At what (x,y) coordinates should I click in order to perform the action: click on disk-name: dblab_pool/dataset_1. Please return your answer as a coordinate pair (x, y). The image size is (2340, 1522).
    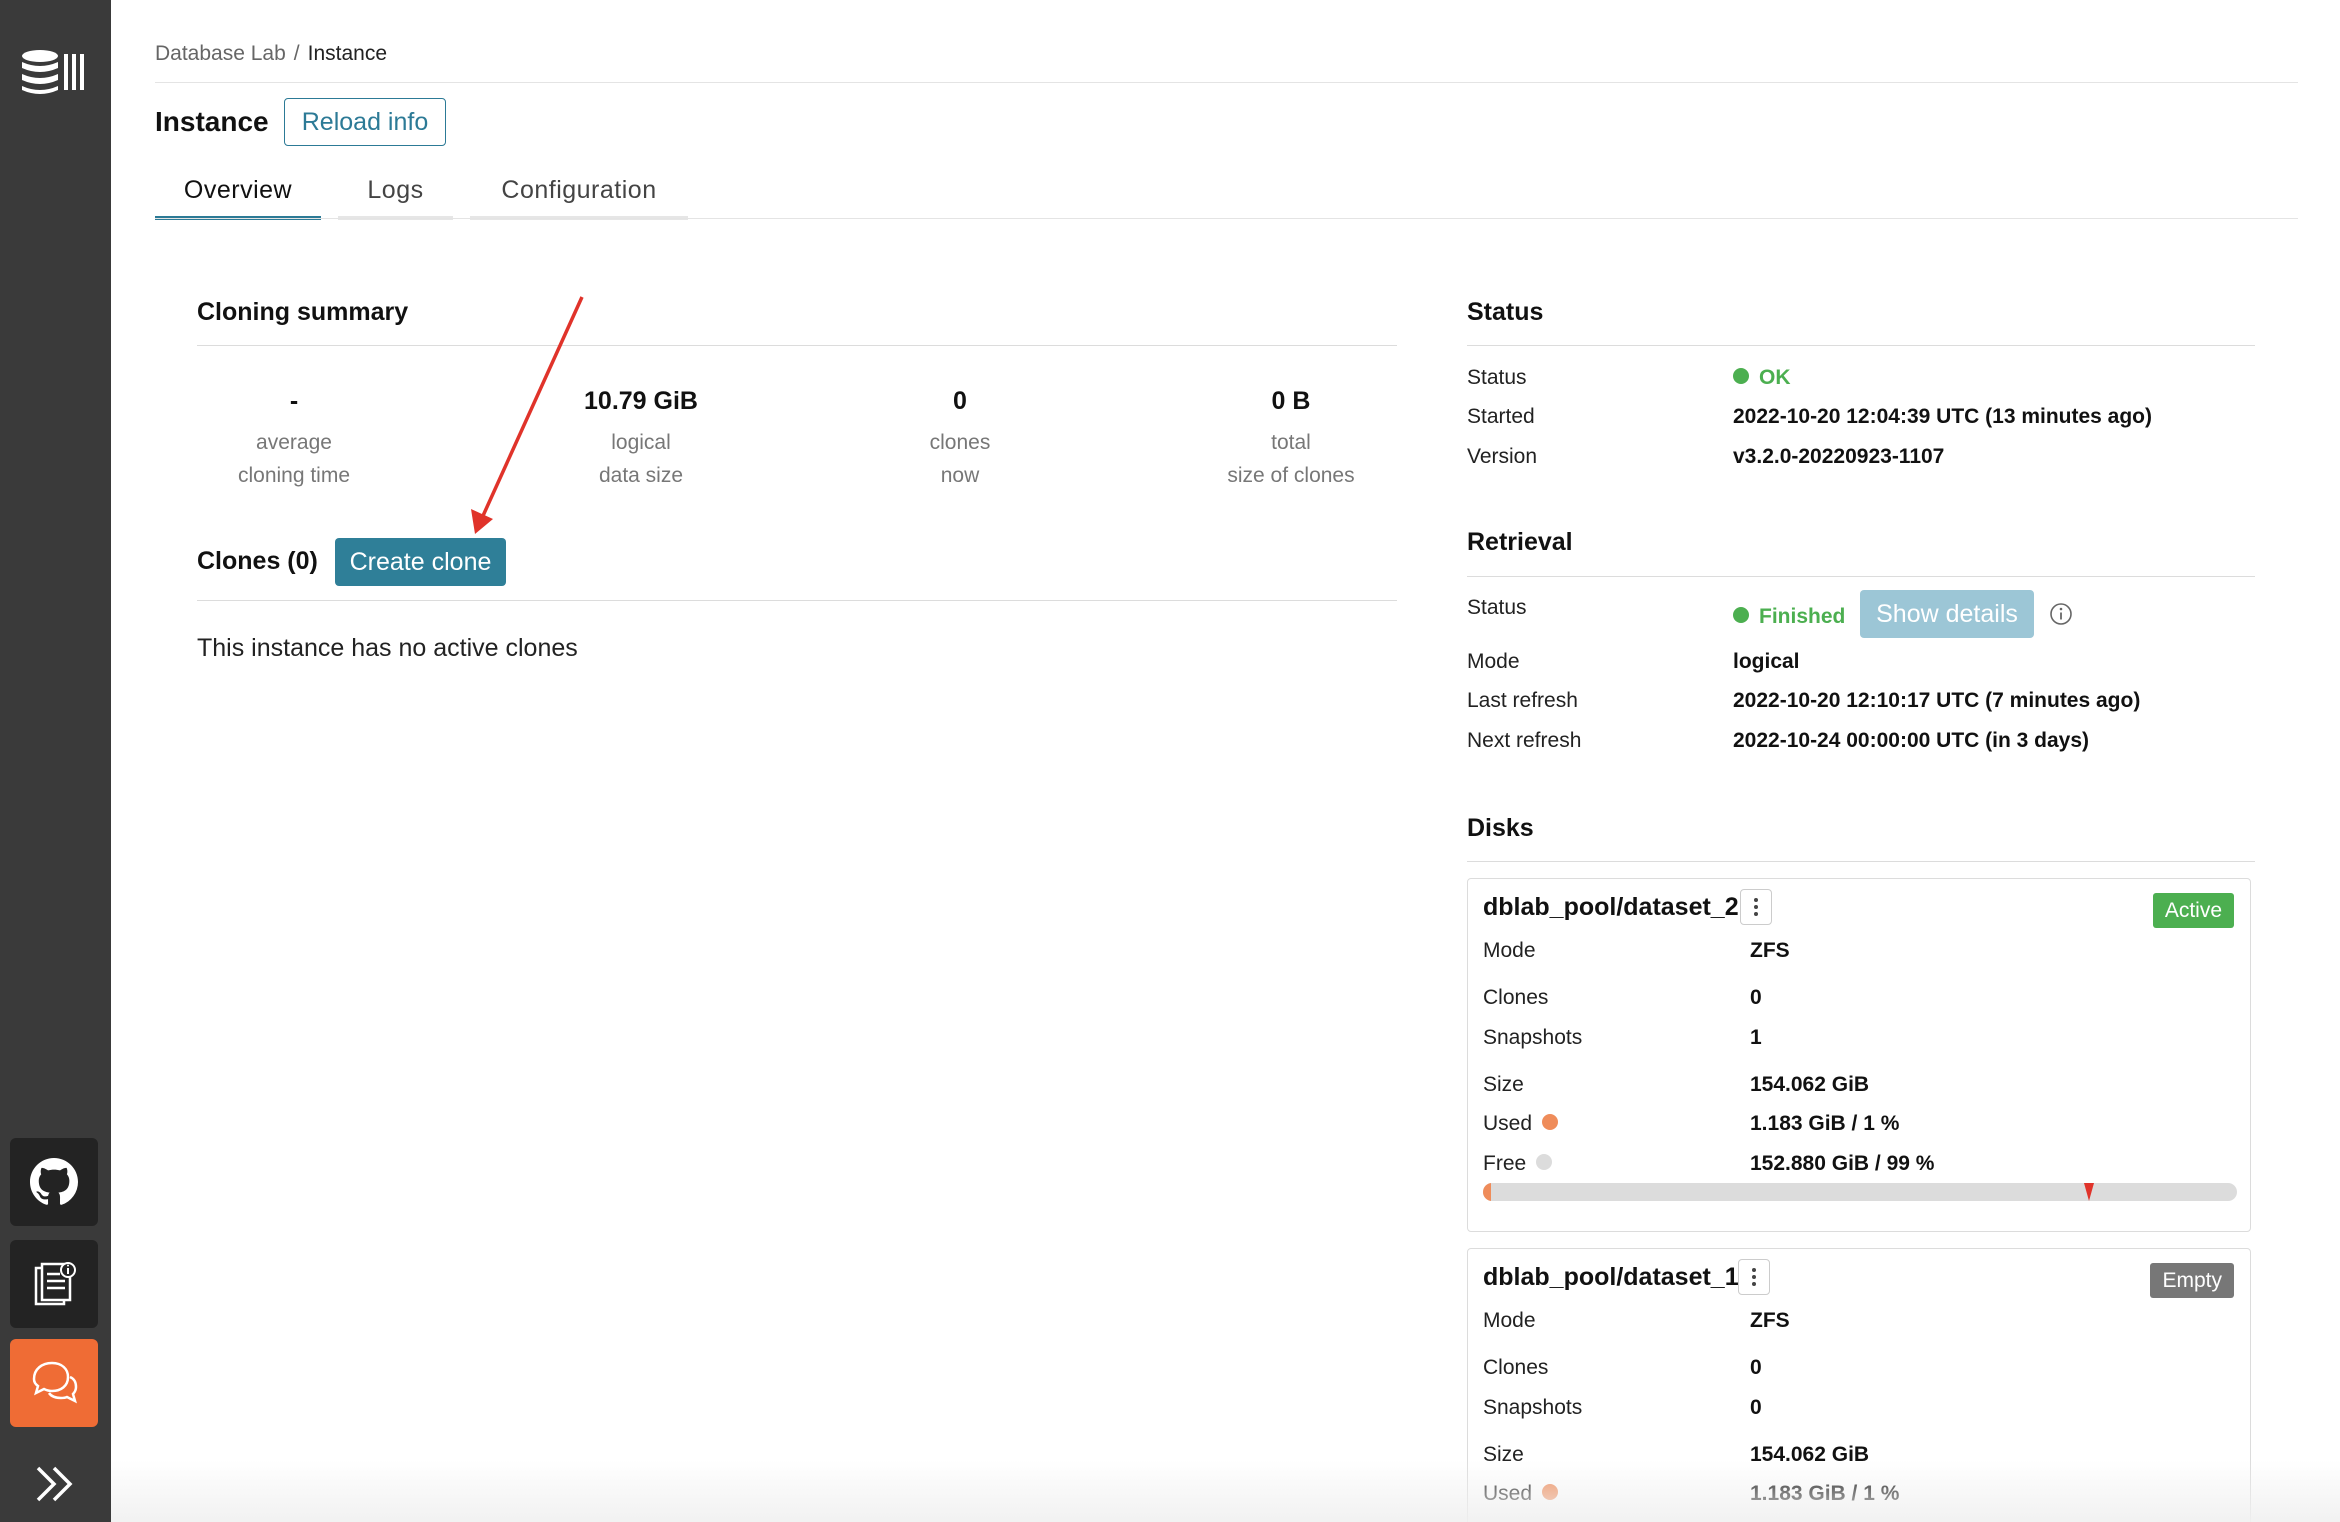
    Looking at the image, I should click on (1611, 1277).